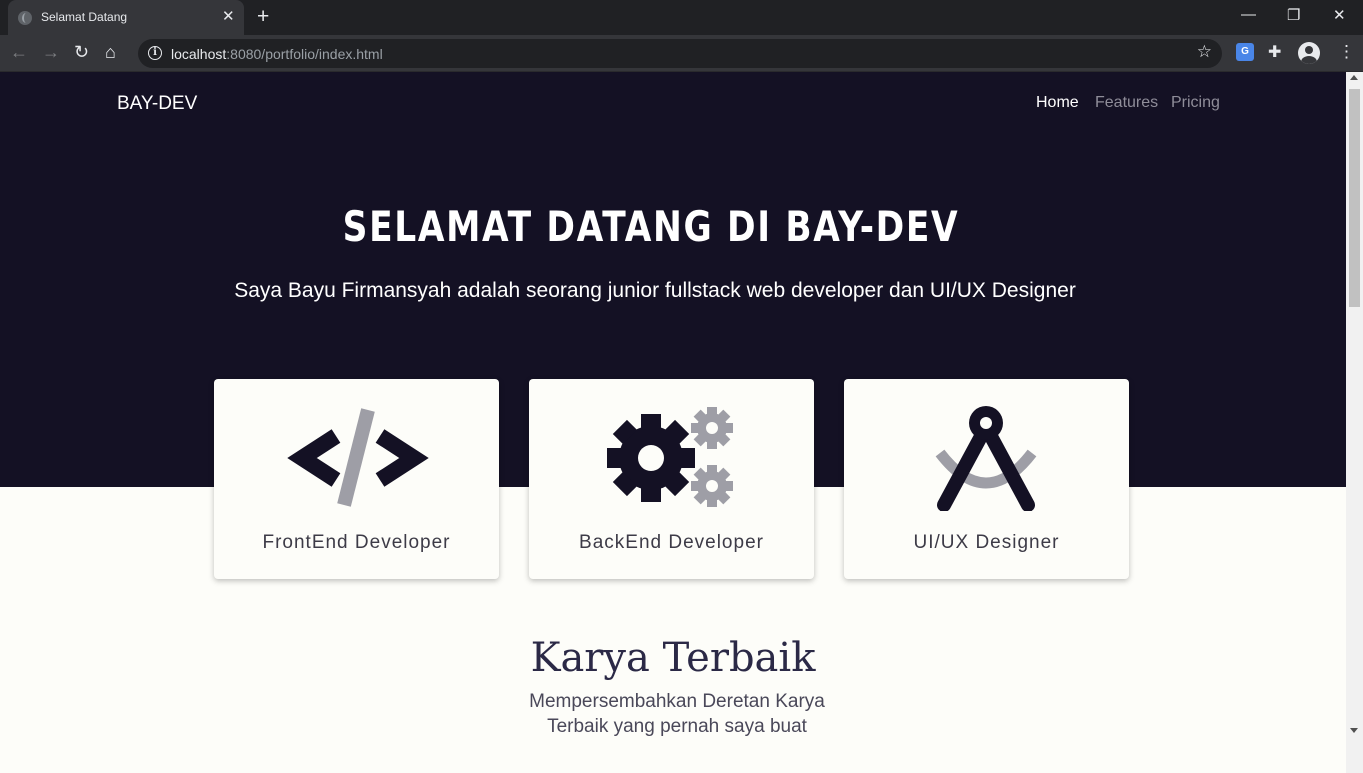  I want to click on bookmark-star-icon: ☆, so click(1204, 52).